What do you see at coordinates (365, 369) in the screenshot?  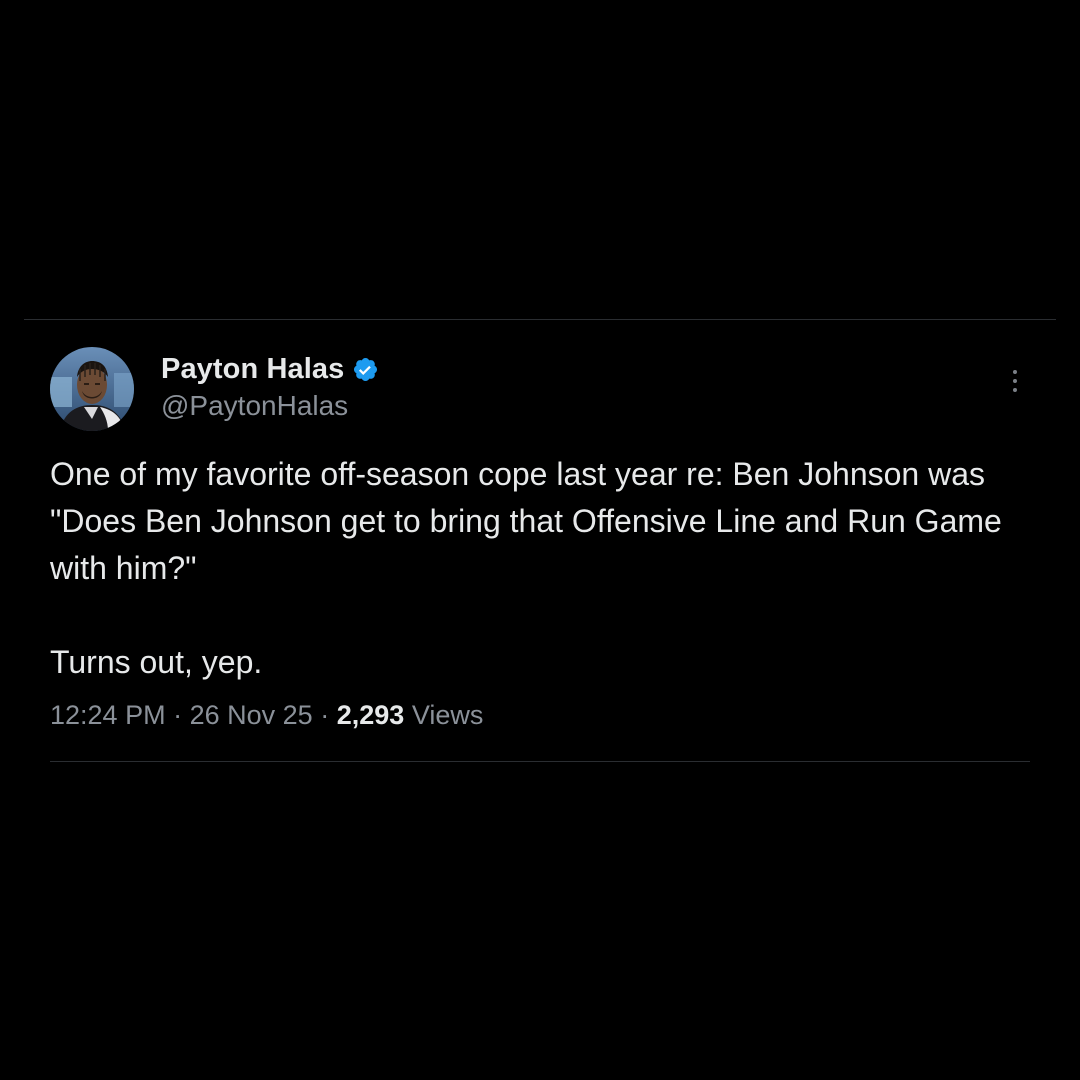 I see `verified-badge-icon` at bounding box center [365, 369].